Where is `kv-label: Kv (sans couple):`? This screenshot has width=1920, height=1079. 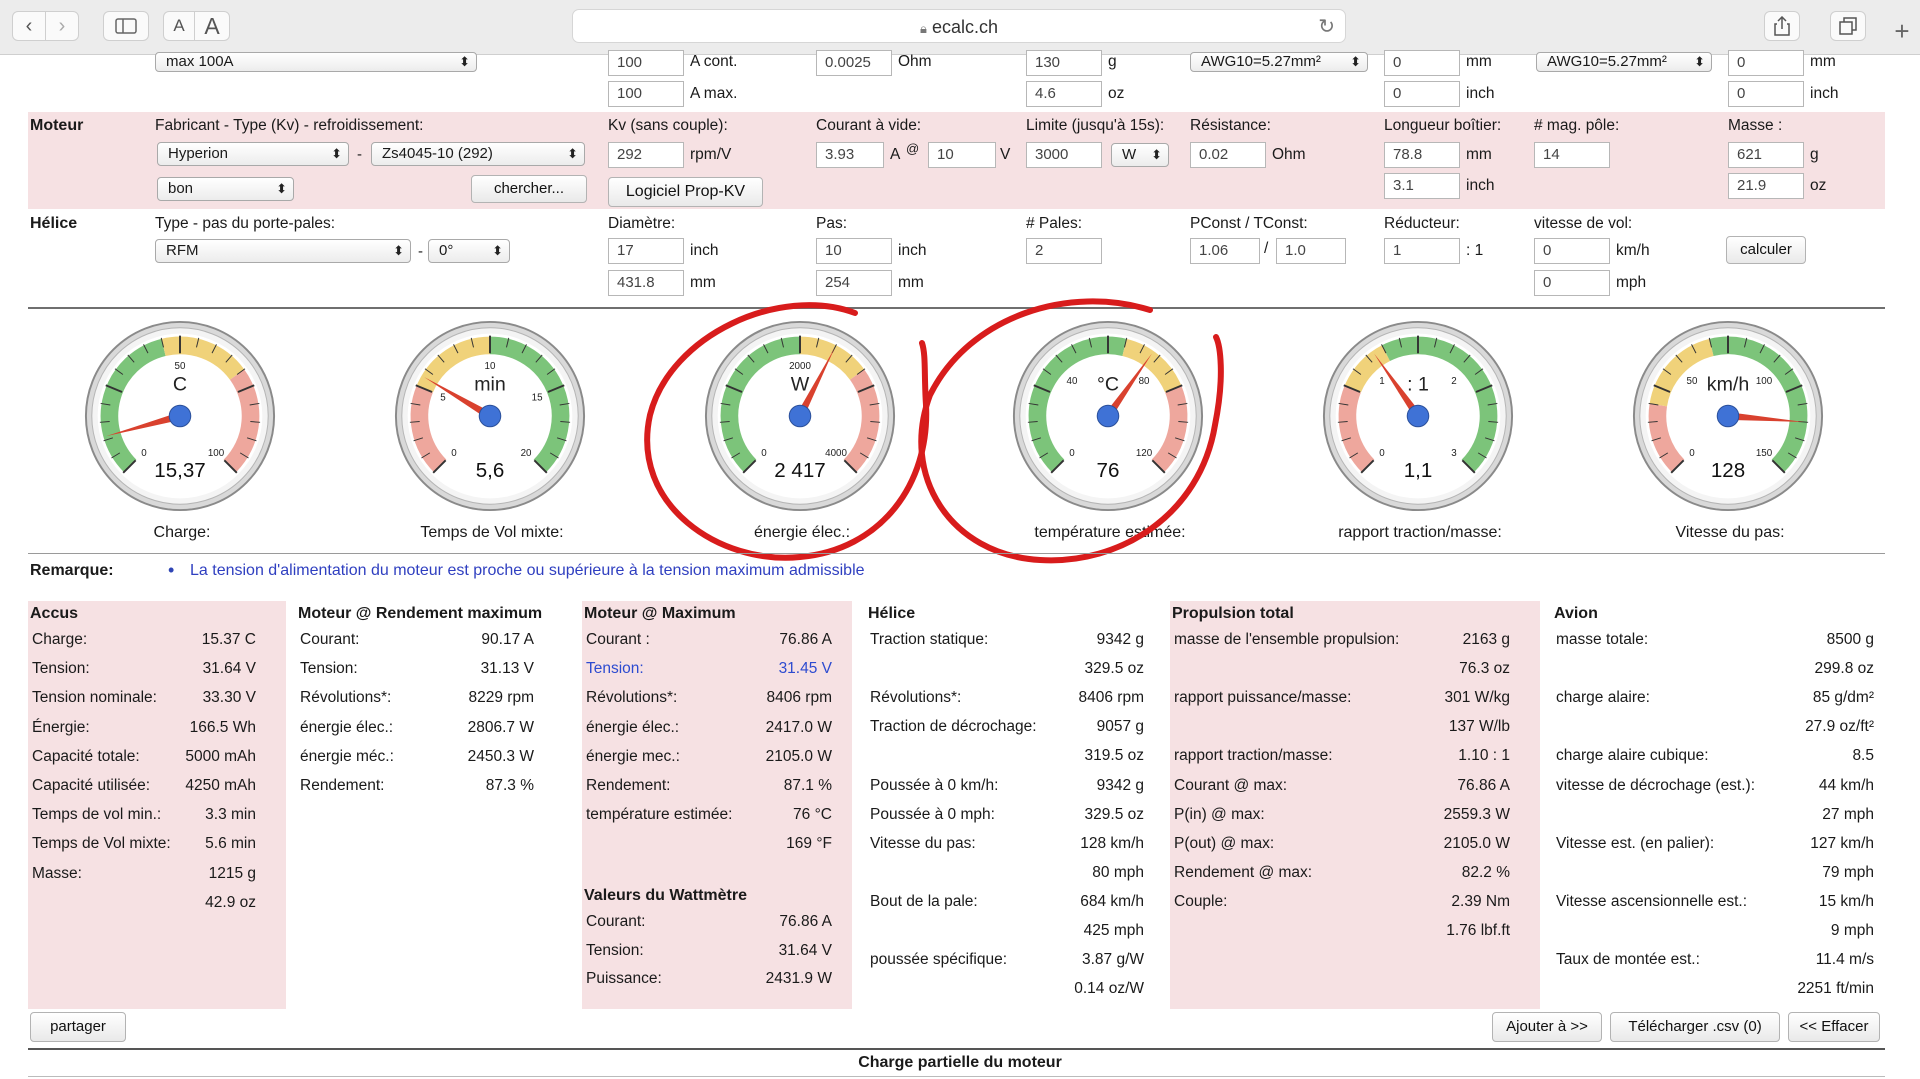 kv-label: Kv (sans couple): is located at coordinates (668, 125).